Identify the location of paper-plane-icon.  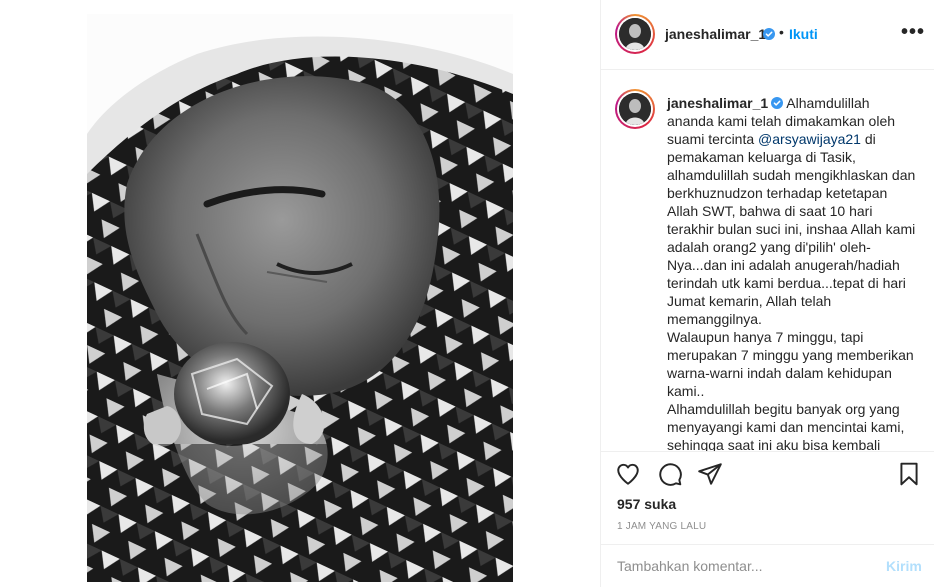
(710, 474).